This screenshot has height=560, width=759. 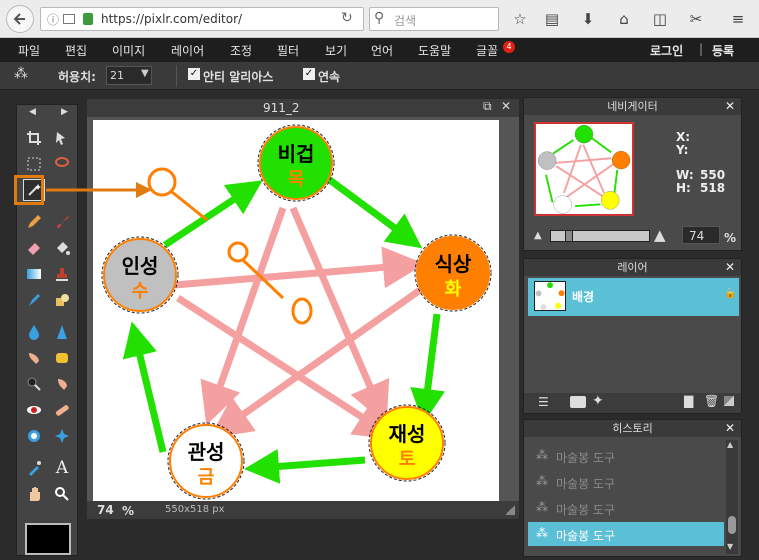 What do you see at coordinates (62, 468) in the screenshot?
I see `type-tool-icon: A` at bounding box center [62, 468].